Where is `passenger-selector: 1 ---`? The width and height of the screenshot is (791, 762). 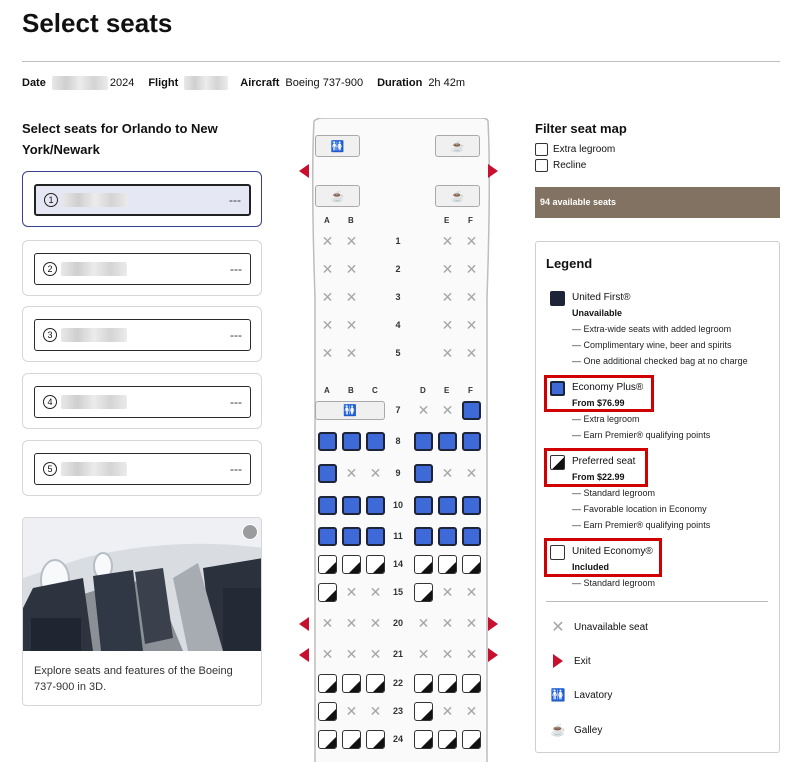
passenger-selector: 1 --- is located at coordinates (142, 200).